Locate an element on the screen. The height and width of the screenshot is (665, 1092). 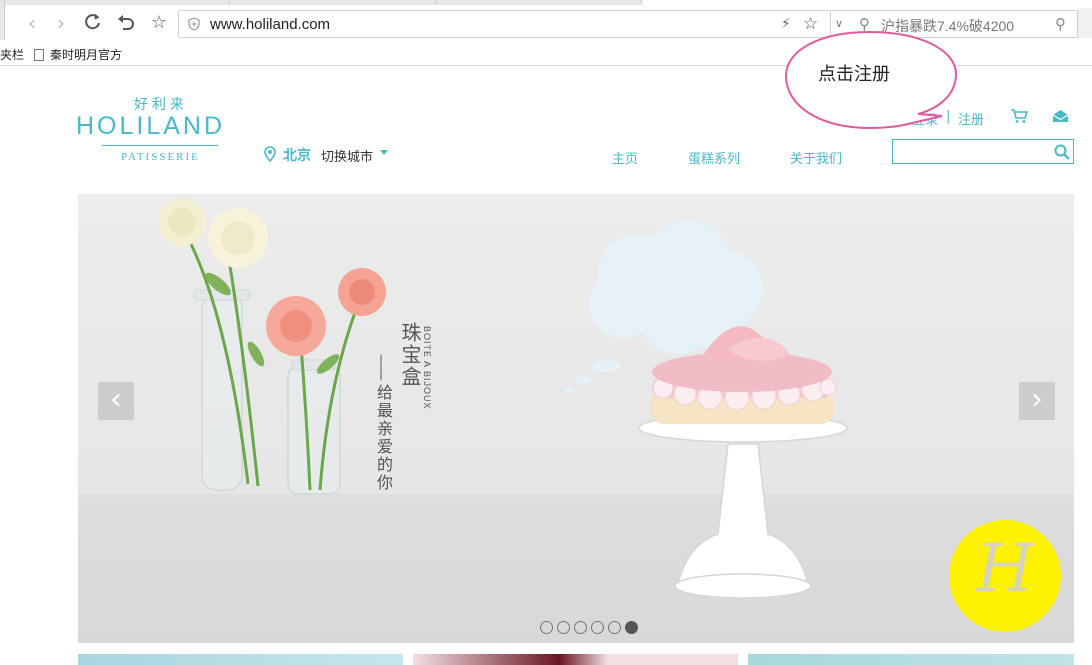
nav-cake-series: 蛋糕系列 is located at coordinates (714, 157).